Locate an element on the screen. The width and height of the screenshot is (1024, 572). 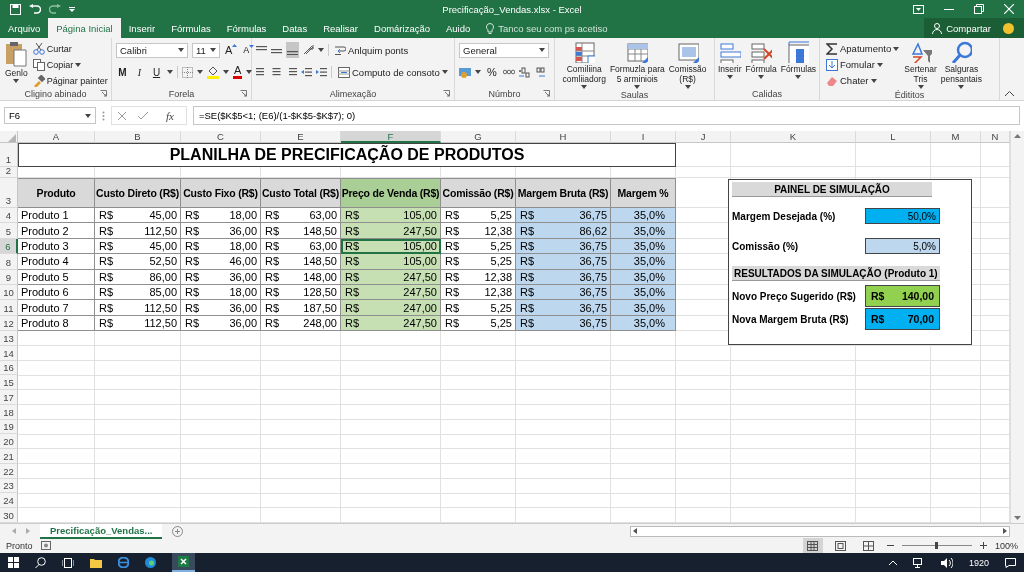
ribbon-button: Inserir is located at coordinates (729, 59).